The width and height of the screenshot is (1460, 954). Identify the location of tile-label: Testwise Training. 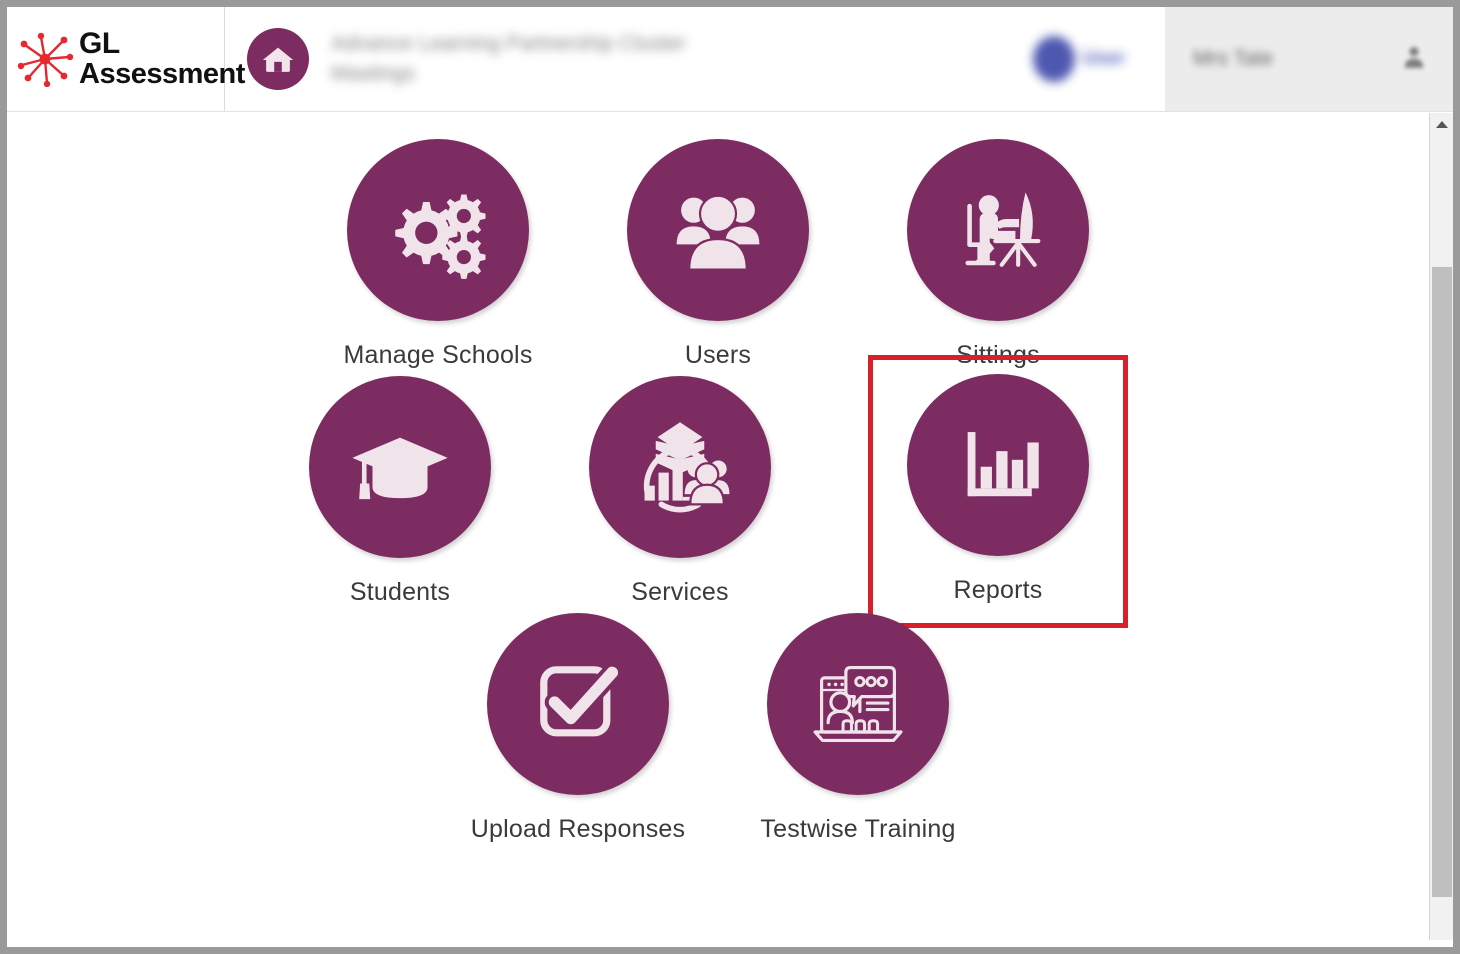
(858, 829).